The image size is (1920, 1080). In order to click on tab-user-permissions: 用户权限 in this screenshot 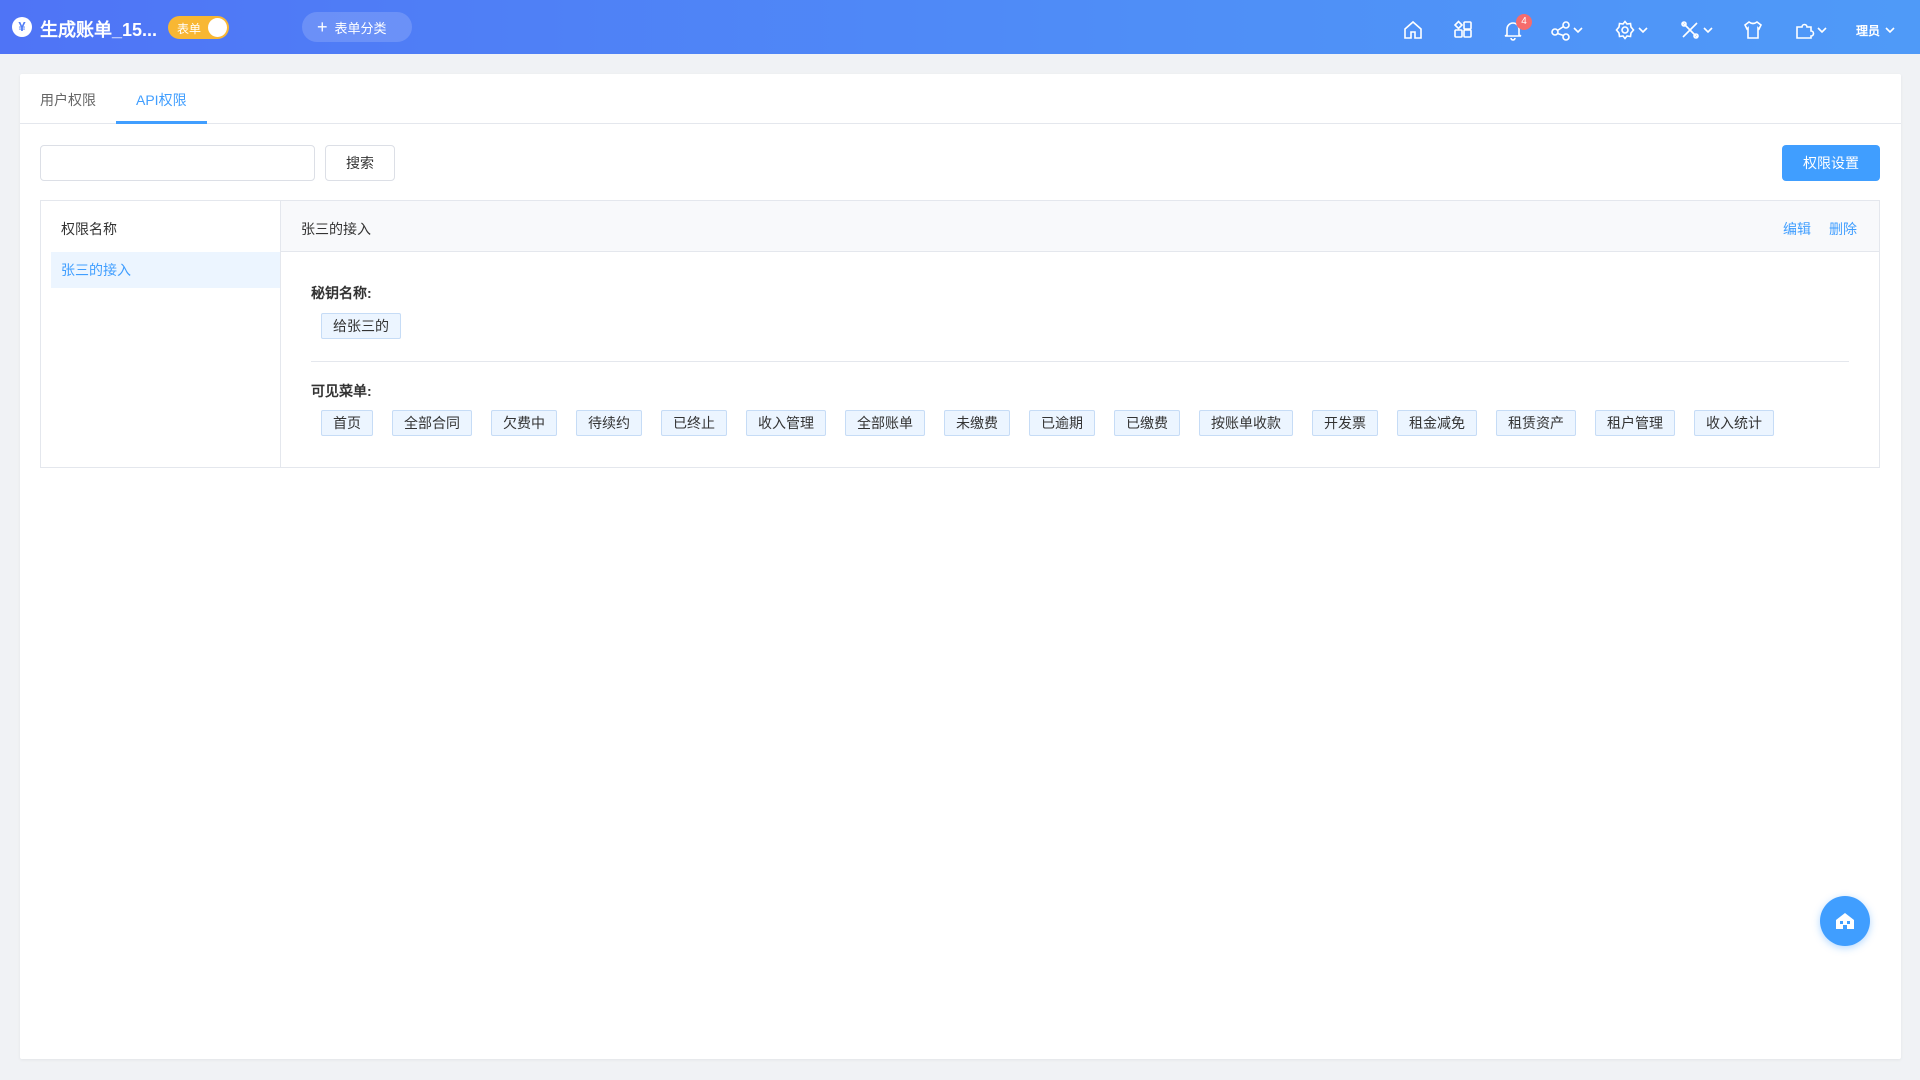, I will do `click(68, 100)`.